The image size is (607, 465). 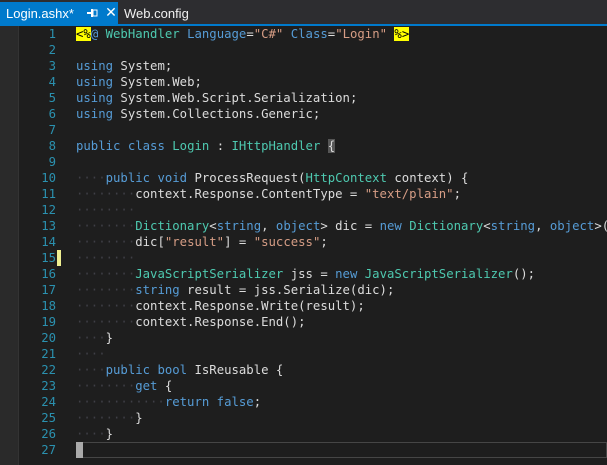 I want to click on code-line: 26 ····}, so click(x=303, y=434).